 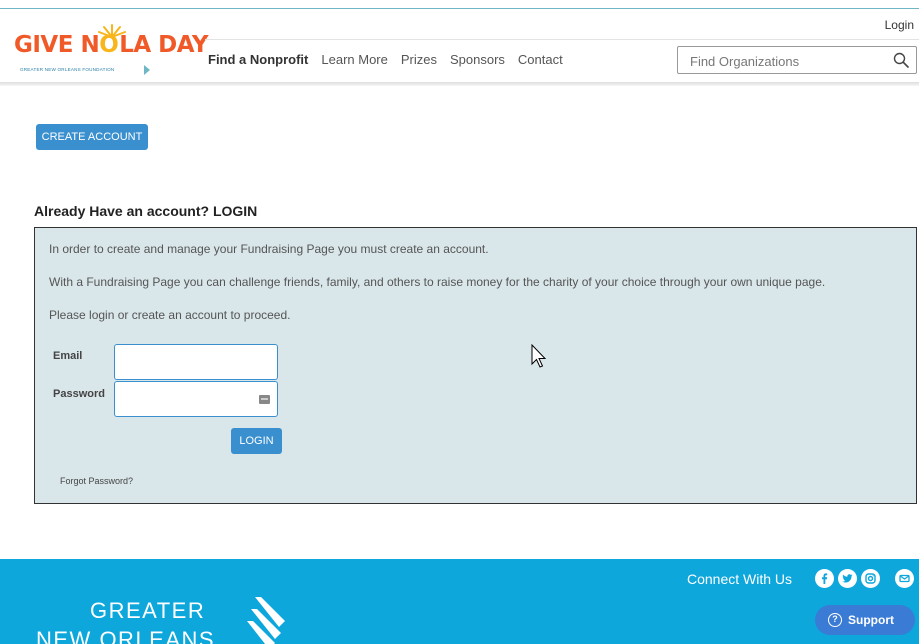 I want to click on password-field, so click(x=191, y=399).